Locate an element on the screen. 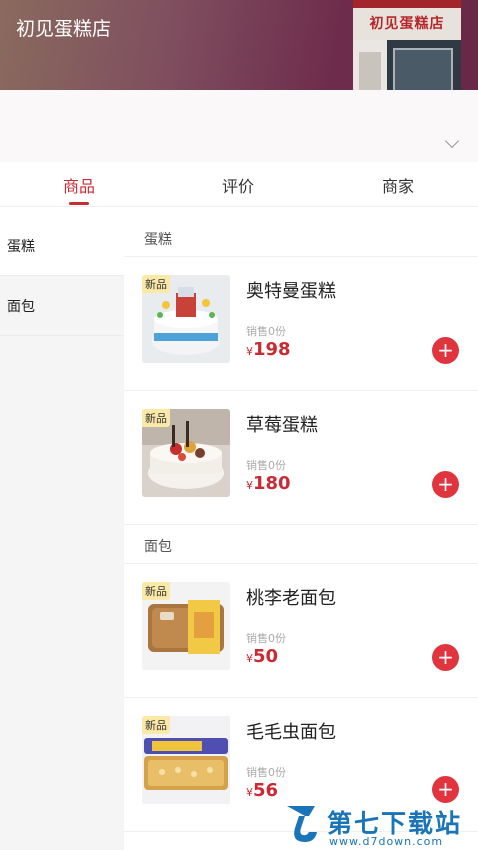 The width and height of the screenshot is (478, 850). product-price: ¥180 is located at coordinates (268, 483).